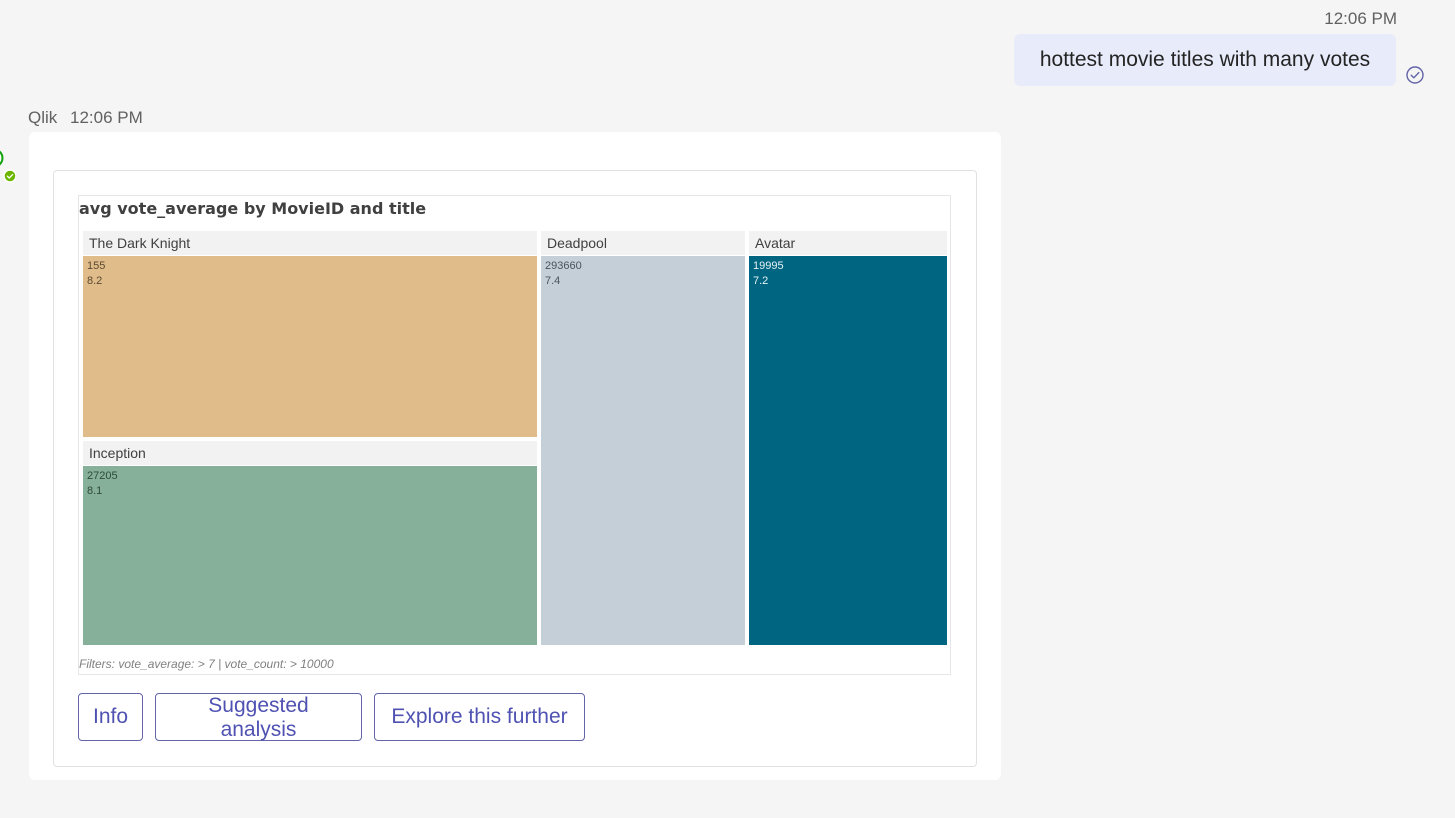 This screenshot has width=1455, height=818. Describe the element at coordinates (95, 491) in the screenshot. I see `cell-value: 8.1` at that location.